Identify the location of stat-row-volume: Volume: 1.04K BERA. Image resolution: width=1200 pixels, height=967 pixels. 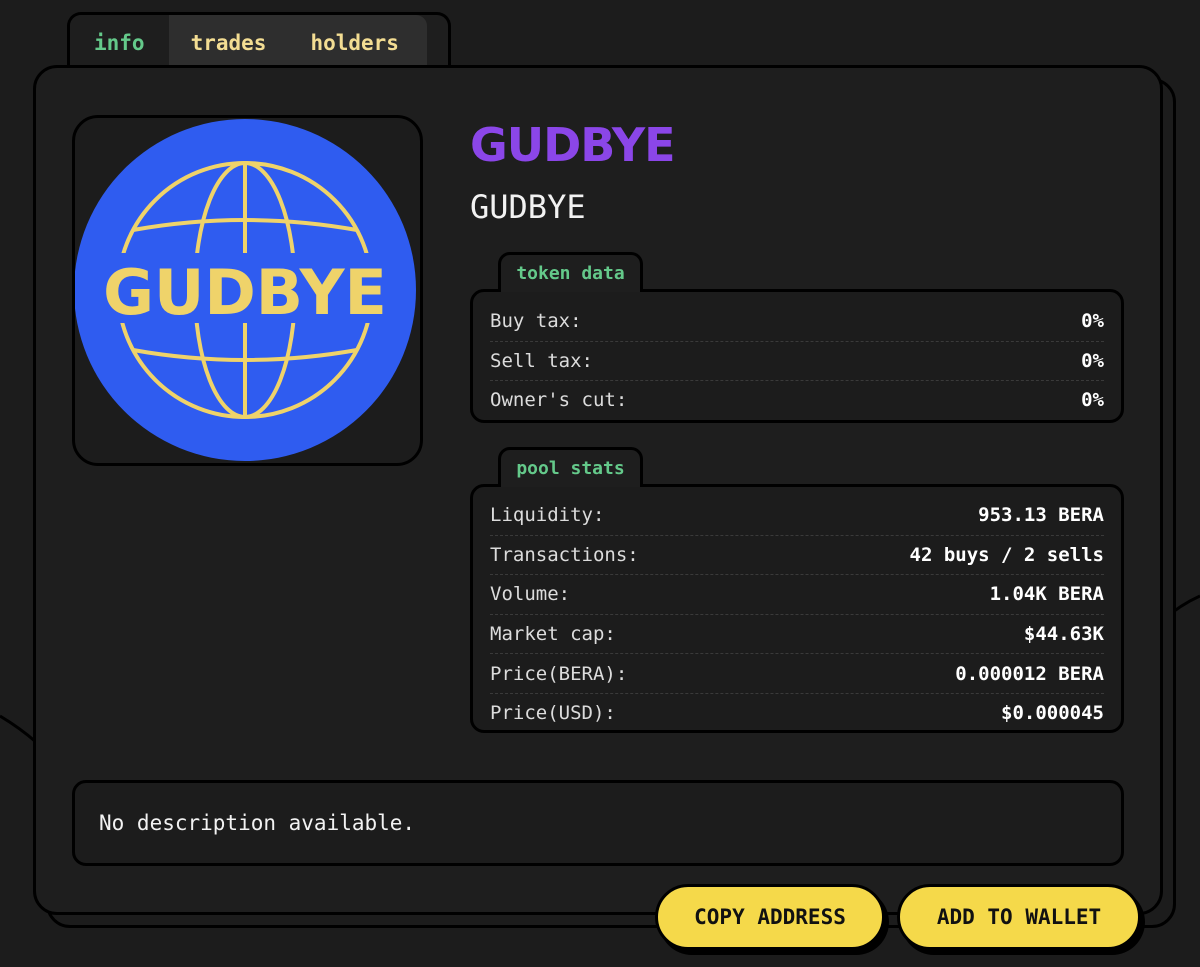
(797, 595).